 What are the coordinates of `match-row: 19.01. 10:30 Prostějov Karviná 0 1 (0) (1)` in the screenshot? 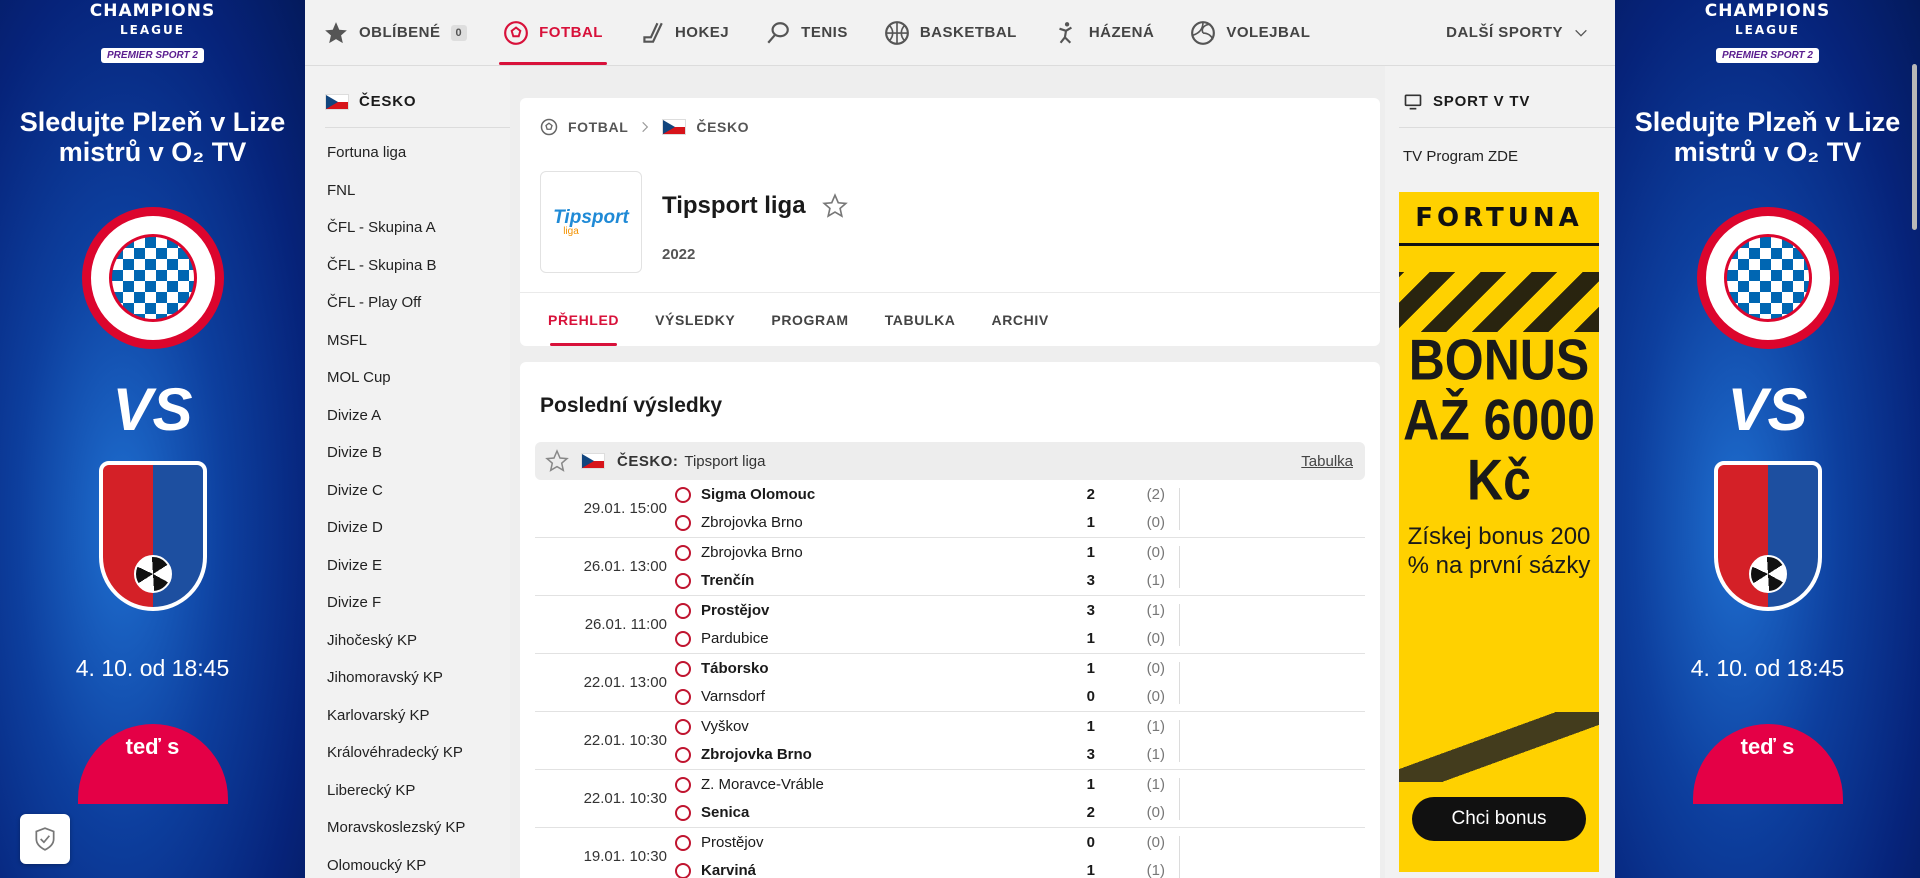 It's located at (950, 853).